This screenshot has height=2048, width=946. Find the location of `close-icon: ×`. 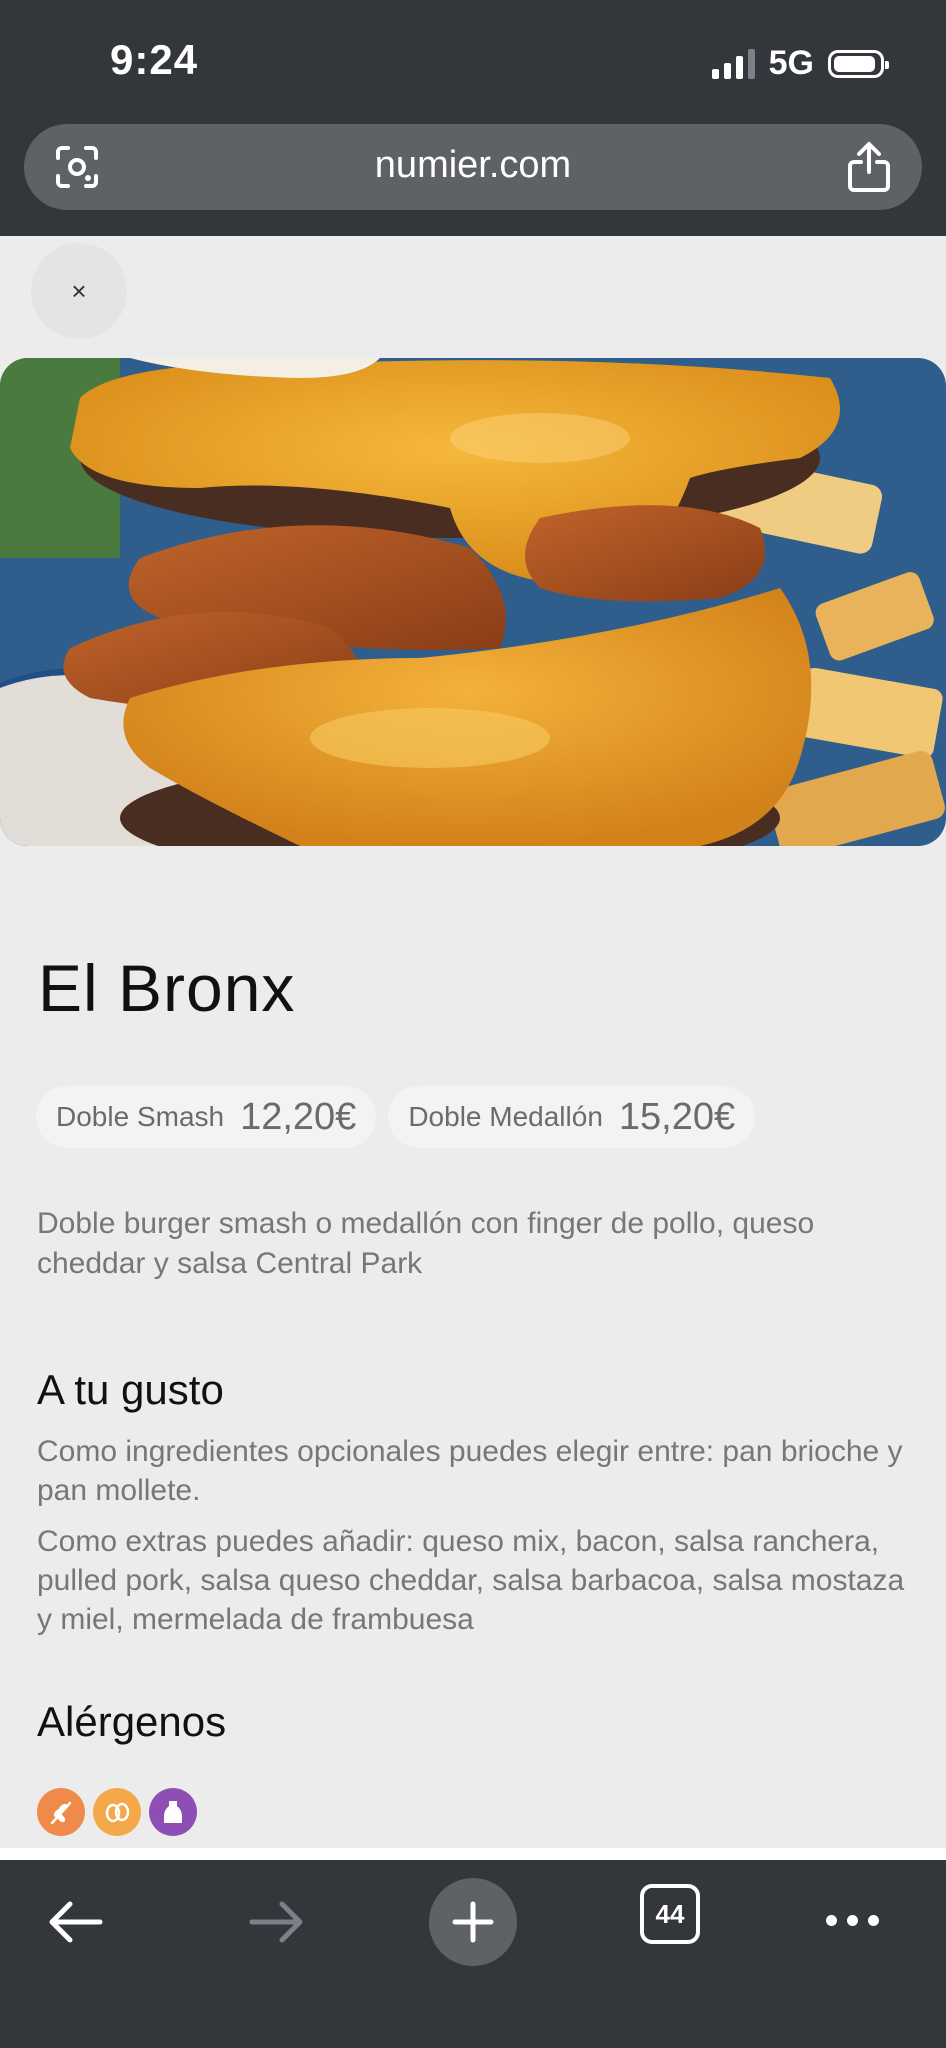

close-icon: × is located at coordinates (79, 290).